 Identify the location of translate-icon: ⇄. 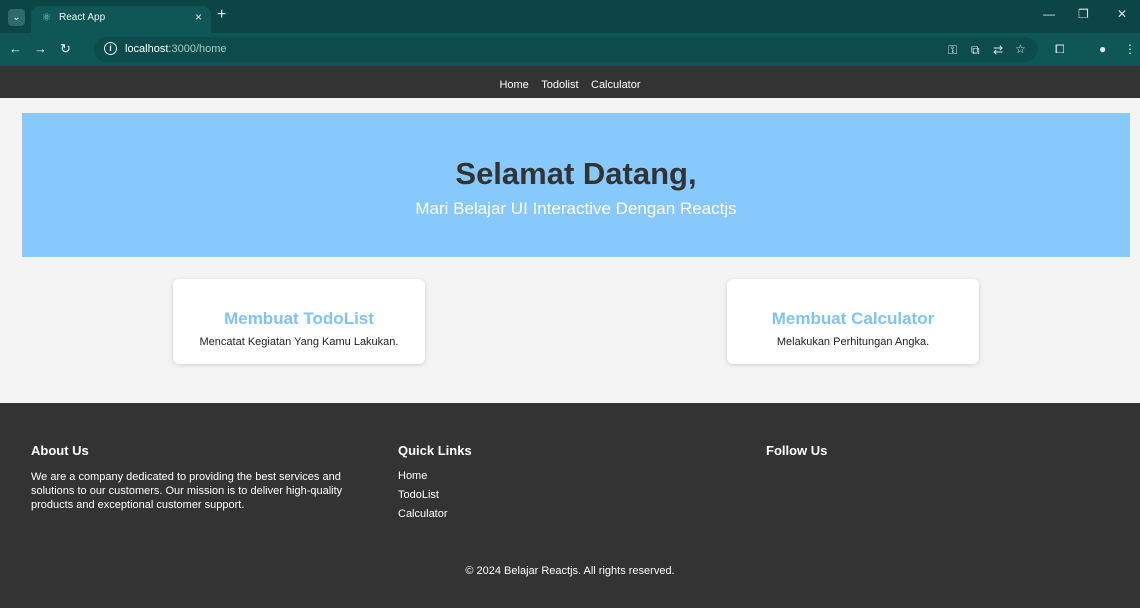
(998, 50).